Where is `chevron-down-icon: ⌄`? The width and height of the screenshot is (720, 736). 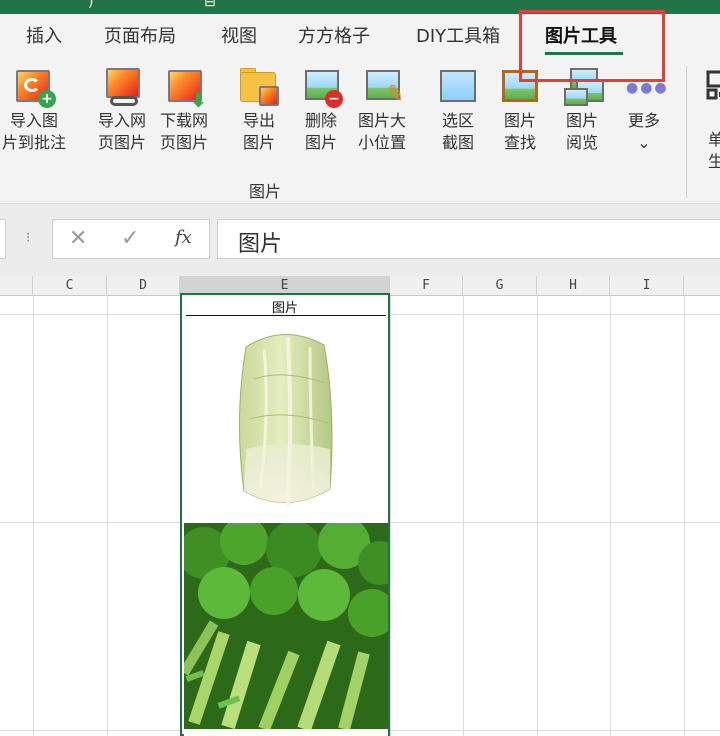 chevron-down-icon: ⌄ is located at coordinates (644, 142).